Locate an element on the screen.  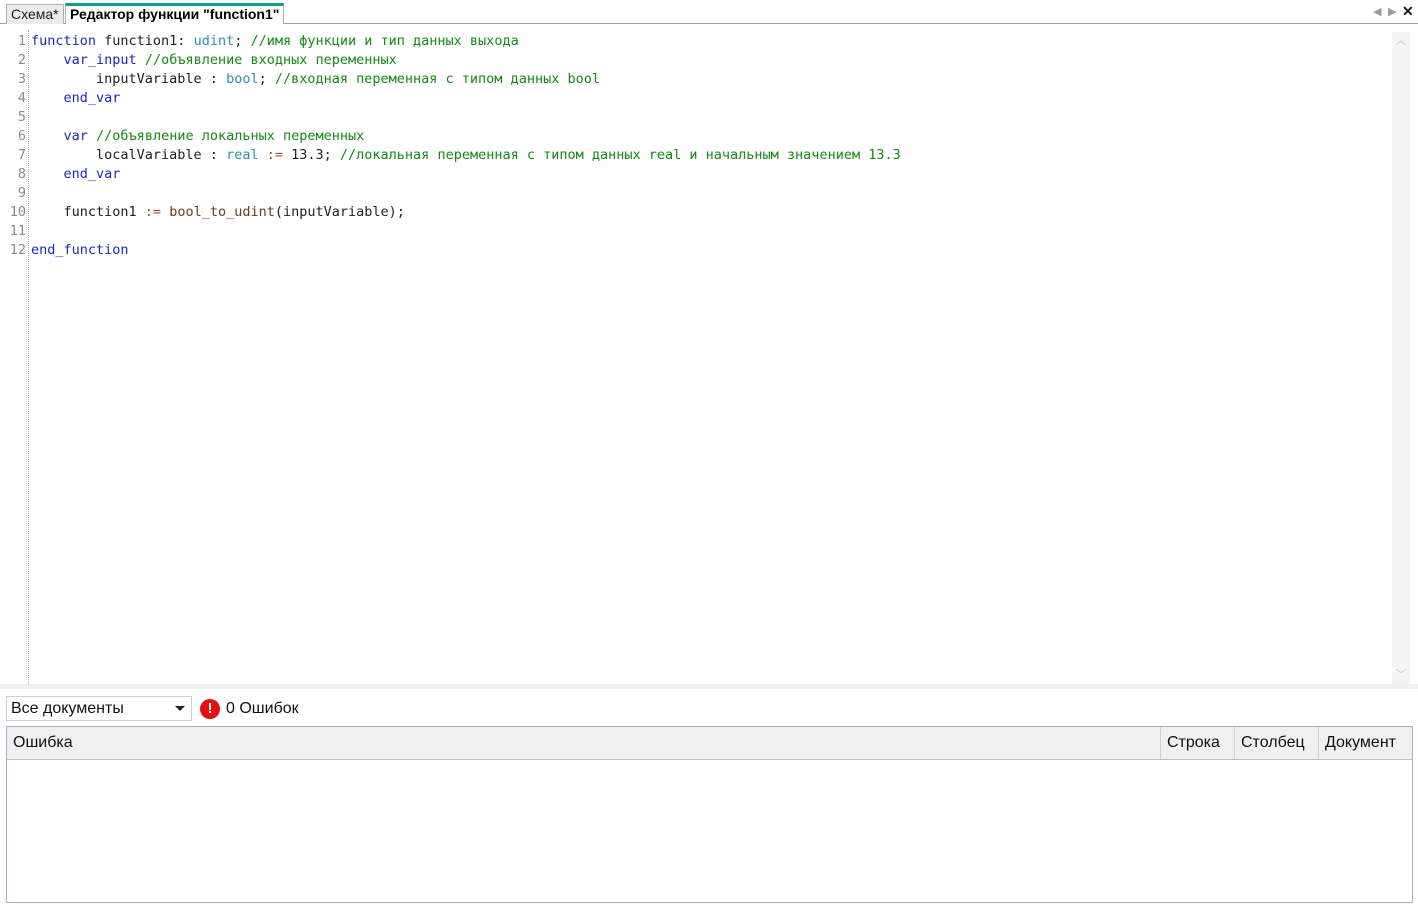
panel-splitter is located at coordinates (709, 686).